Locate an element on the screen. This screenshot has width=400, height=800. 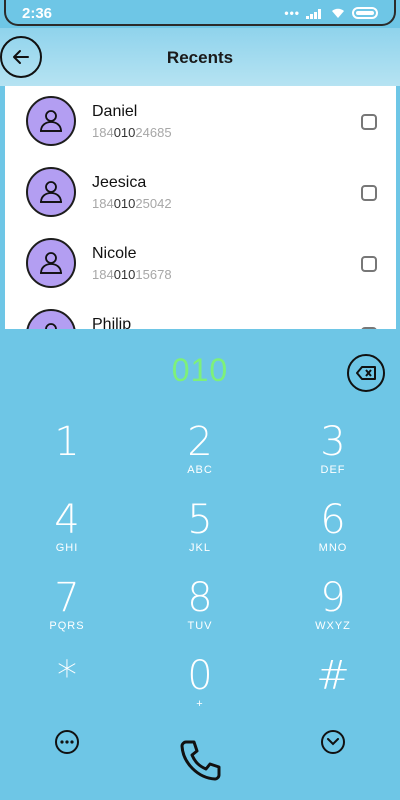
phone-icon is located at coordinates (200, 760).